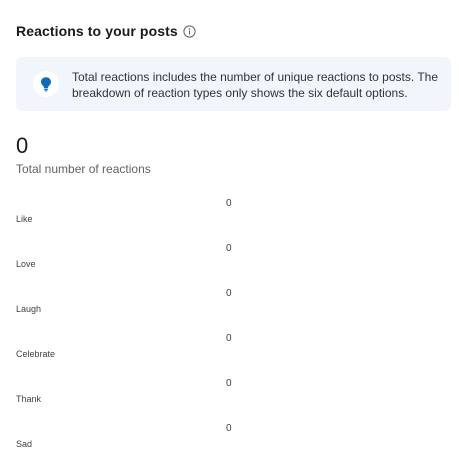  Describe the element at coordinates (22, 145) in the screenshot. I see `total-reactions-value: 0` at that location.